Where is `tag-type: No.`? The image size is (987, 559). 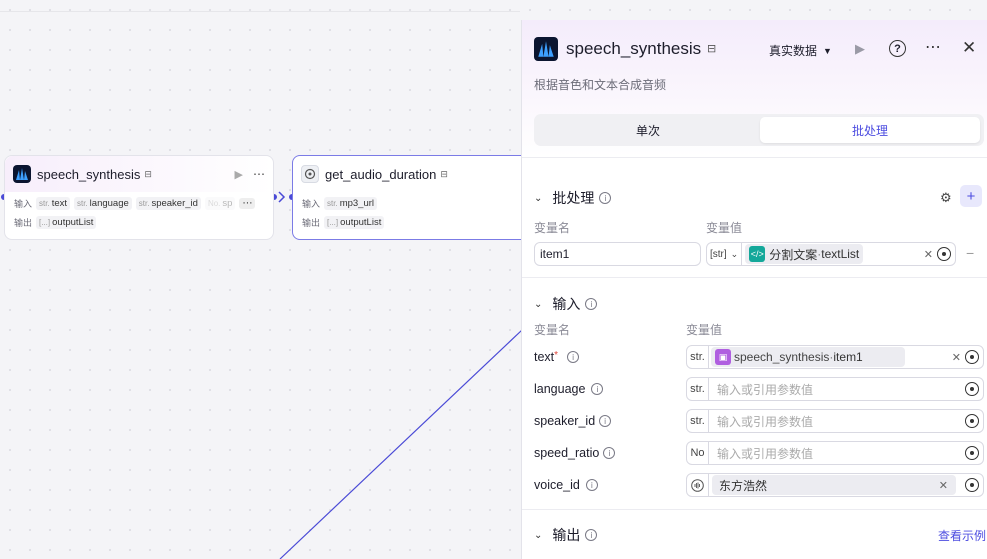
tag-type: No. is located at coordinates (214, 203).